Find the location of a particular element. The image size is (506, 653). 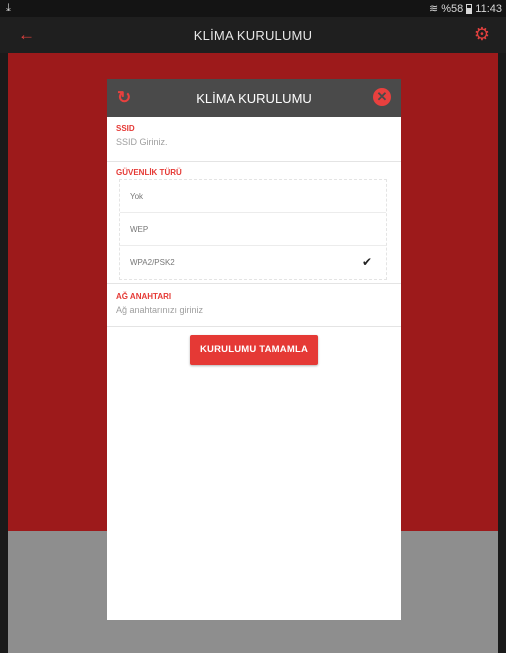

status-bar: ⤓ ≋ %58 11:43 is located at coordinates (253, 8).